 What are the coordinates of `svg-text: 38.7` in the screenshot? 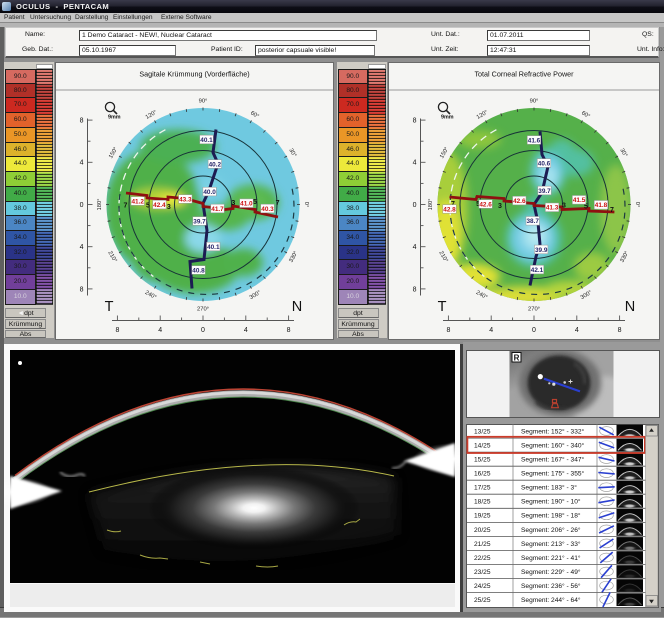 It's located at (532, 221).